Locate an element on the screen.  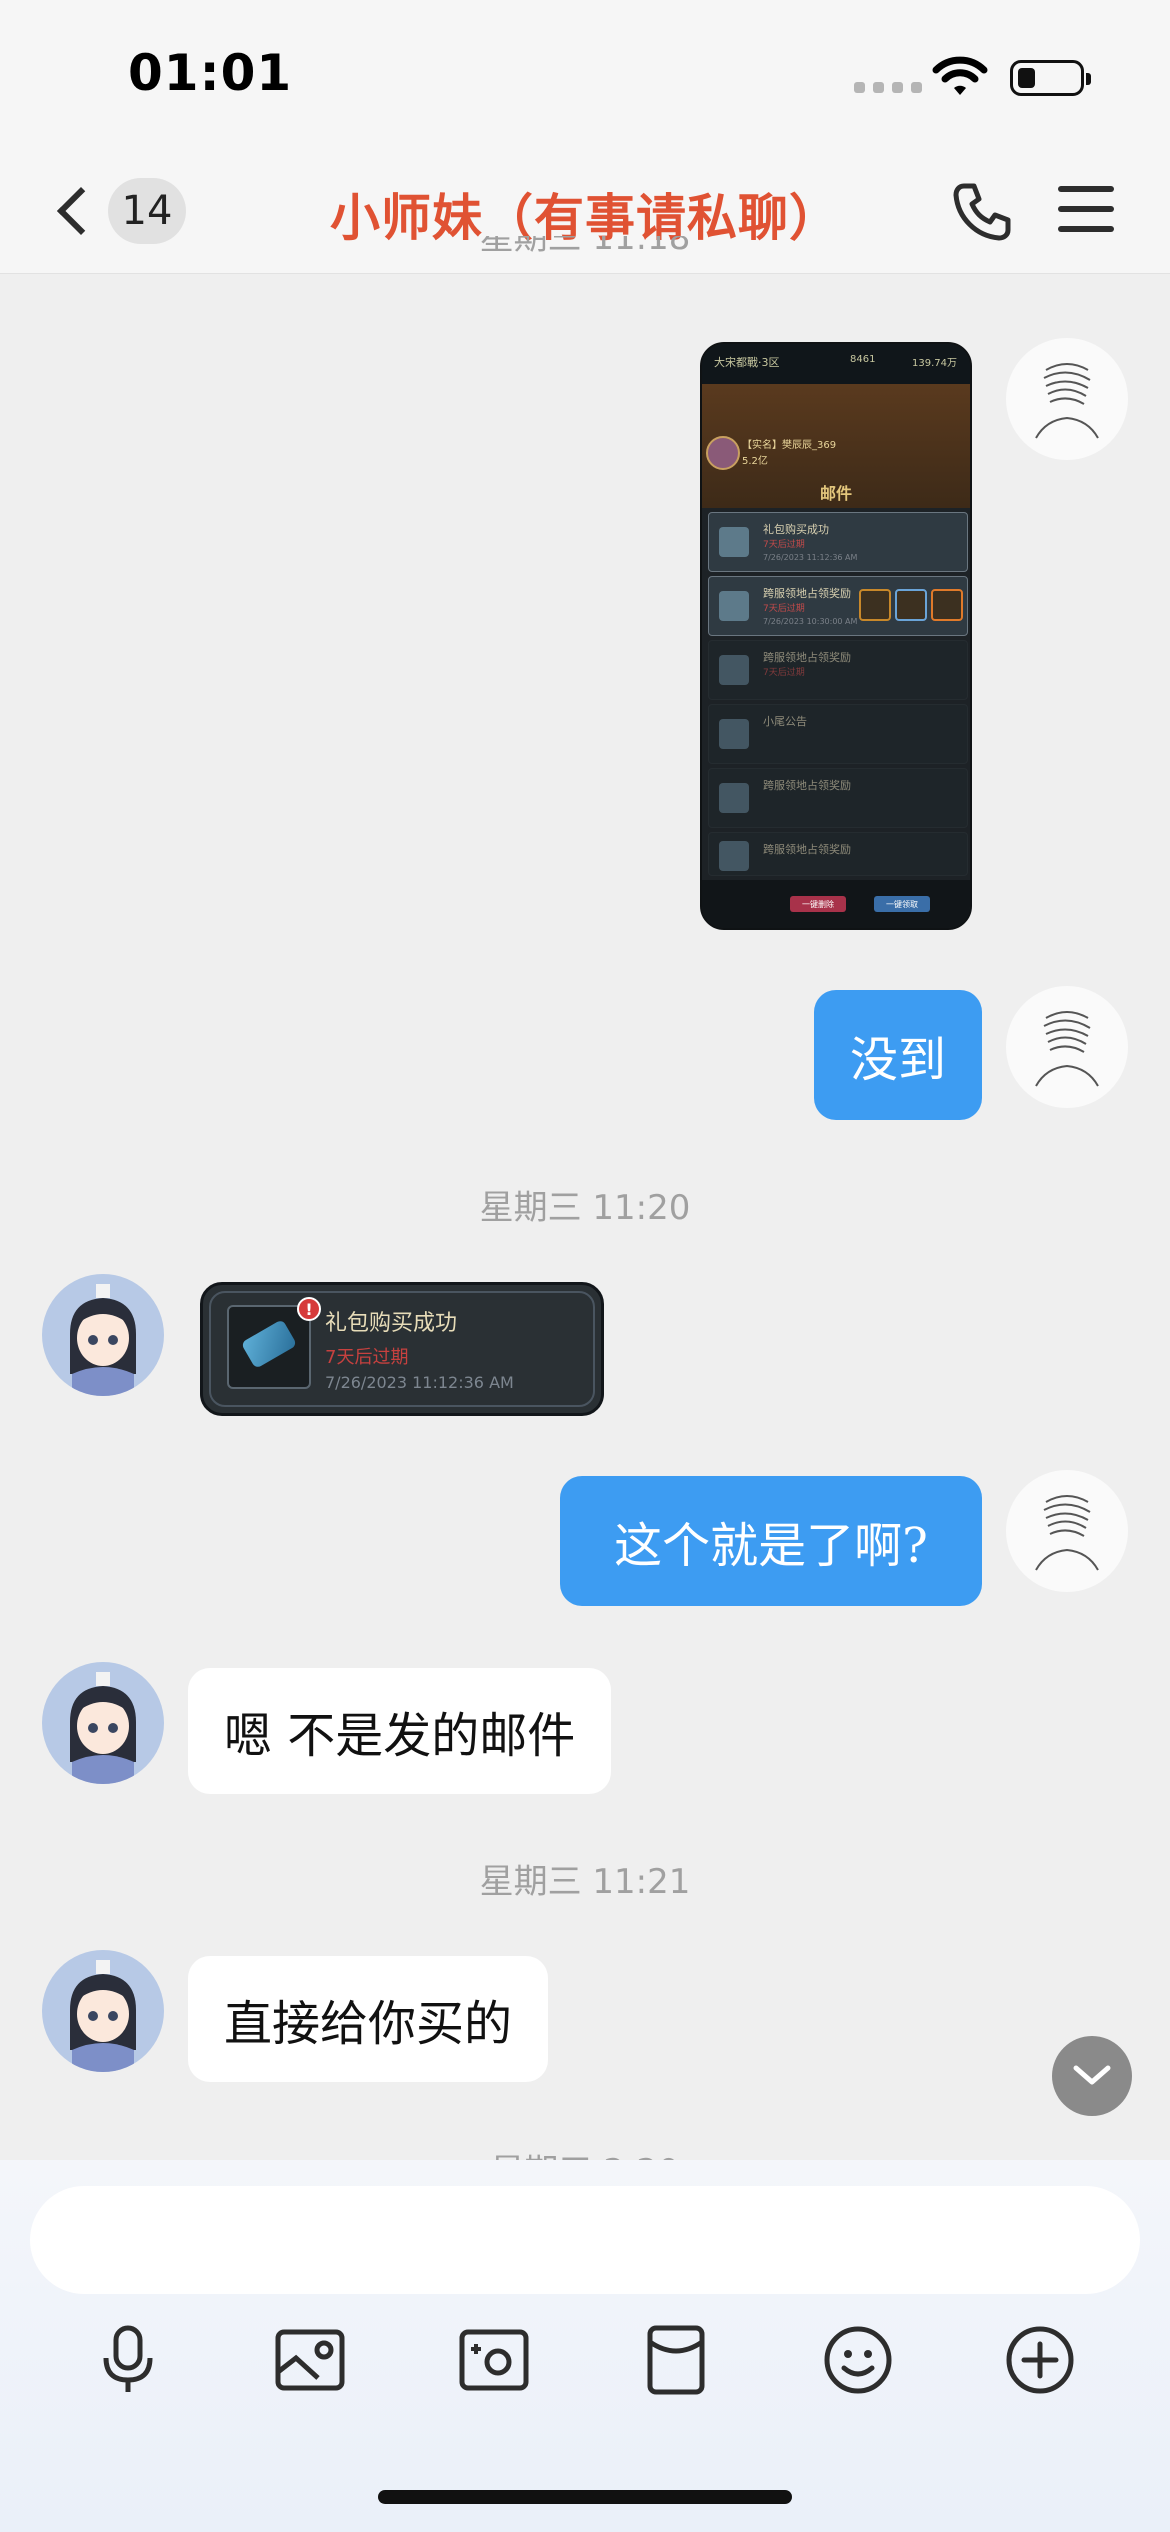
game-mail-row: 跨服领地占领奖励 7天后过期 is located at coordinates (838, 670).